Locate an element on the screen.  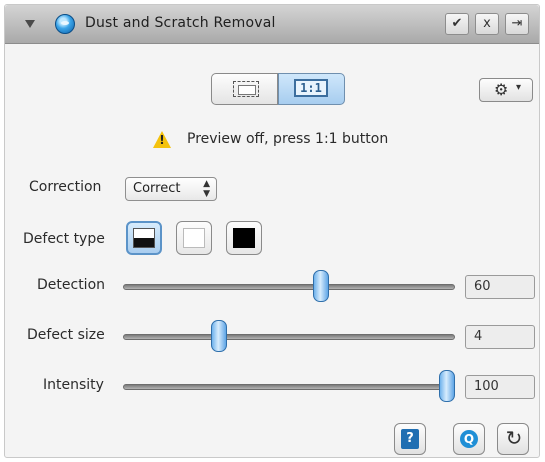
defect-type-dark-and-light-button is located at coordinates (144, 238).